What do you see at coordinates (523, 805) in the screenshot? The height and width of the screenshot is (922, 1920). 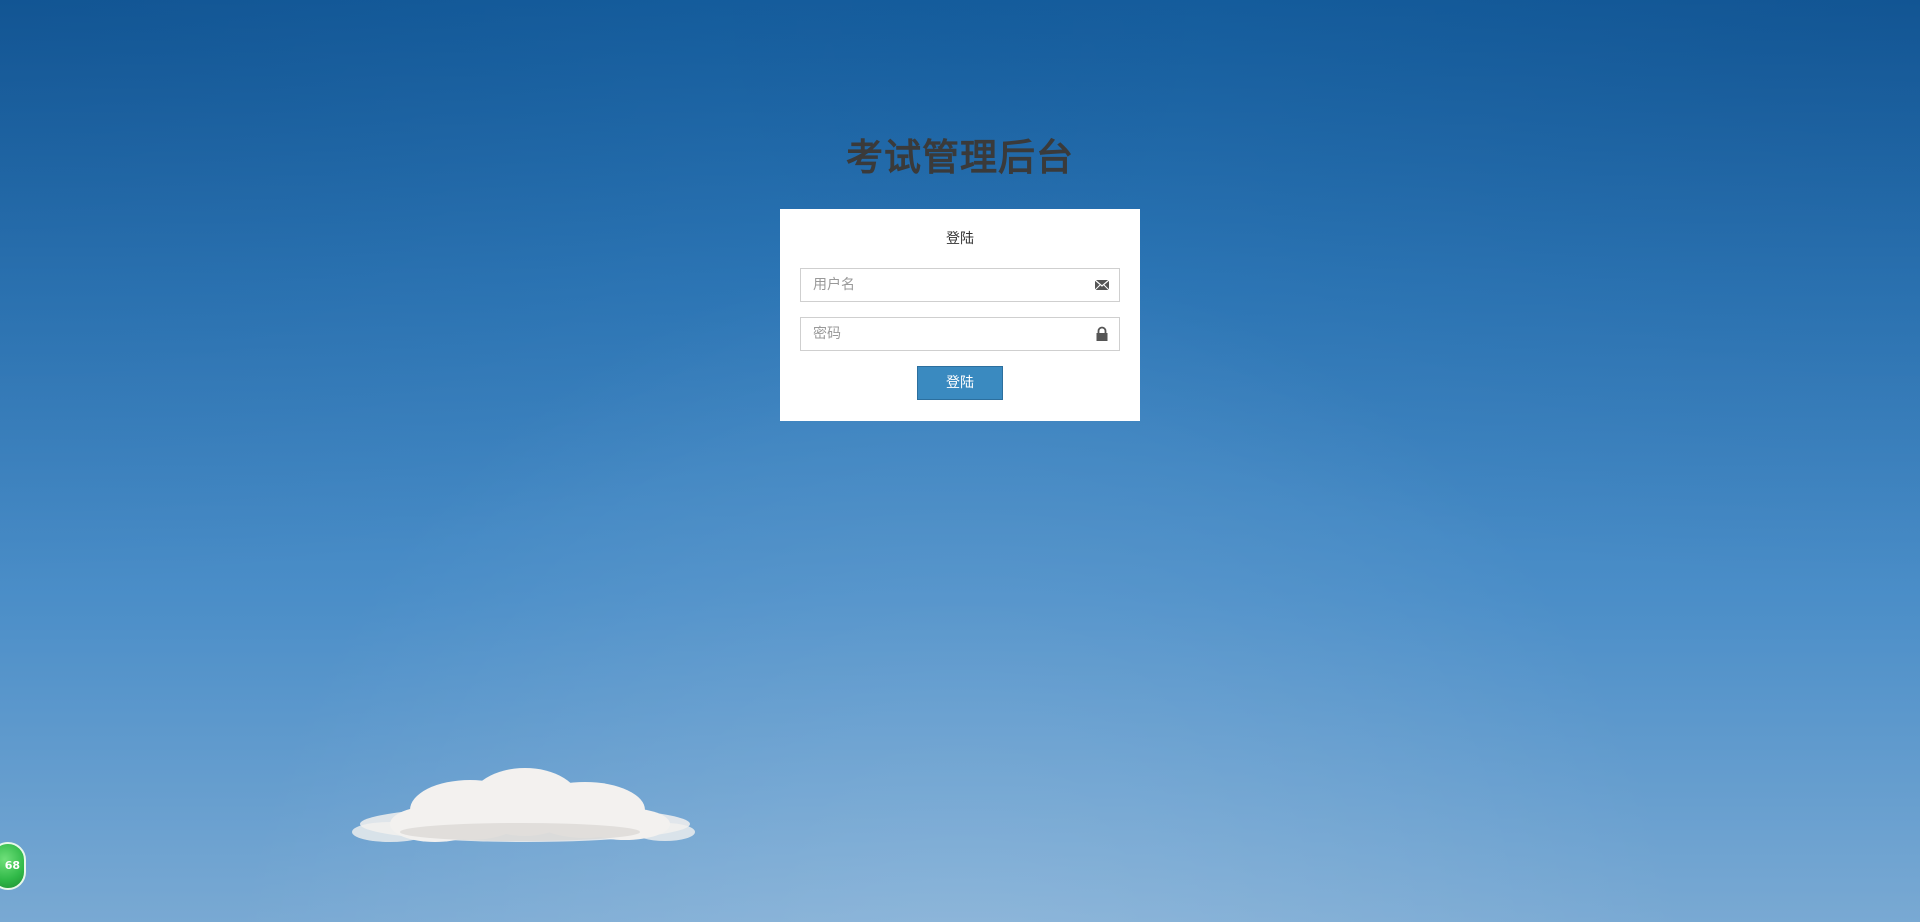 I see `cloud-image` at bounding box center [523, 805].